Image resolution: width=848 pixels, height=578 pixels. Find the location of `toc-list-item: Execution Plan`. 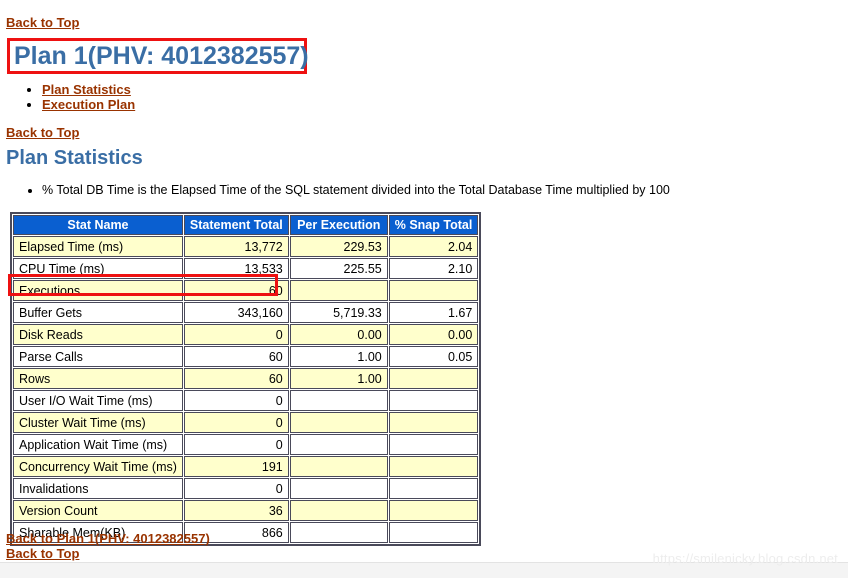

toc-list-item: Execution Plan is located at coordinates (88, 104).